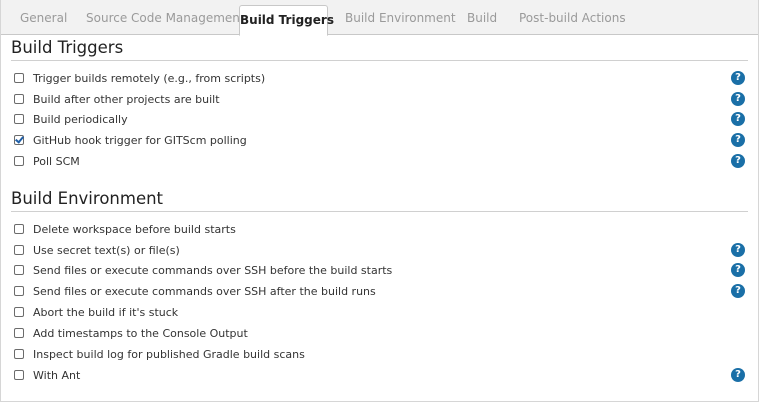  I want to click on delete-workspace-checkbox, so click(19, 229).